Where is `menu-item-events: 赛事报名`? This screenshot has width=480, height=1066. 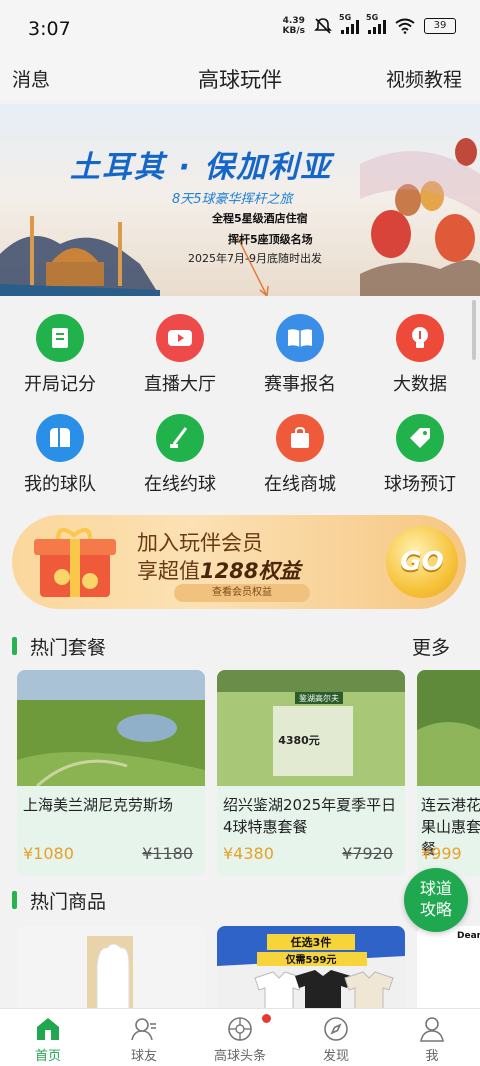 menu-item-events: 赛事报名 is located at coordinates (300, 350).